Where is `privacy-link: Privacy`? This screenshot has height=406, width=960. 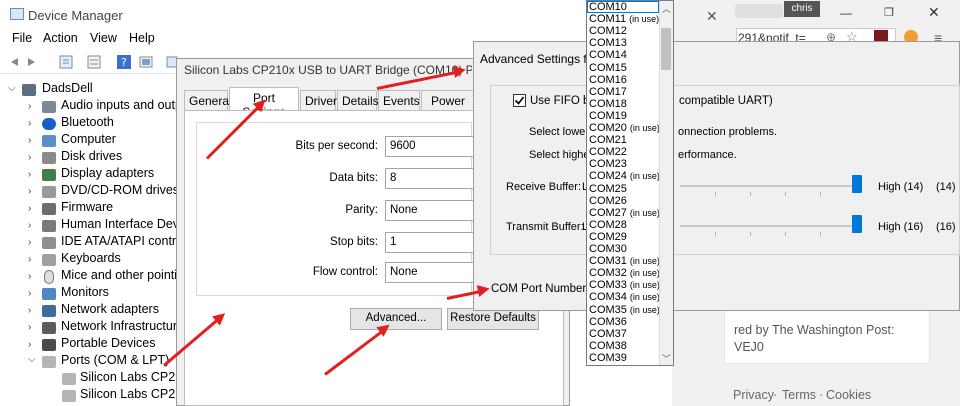
privacy-link: Privacy is located at coordinates (753, 395).